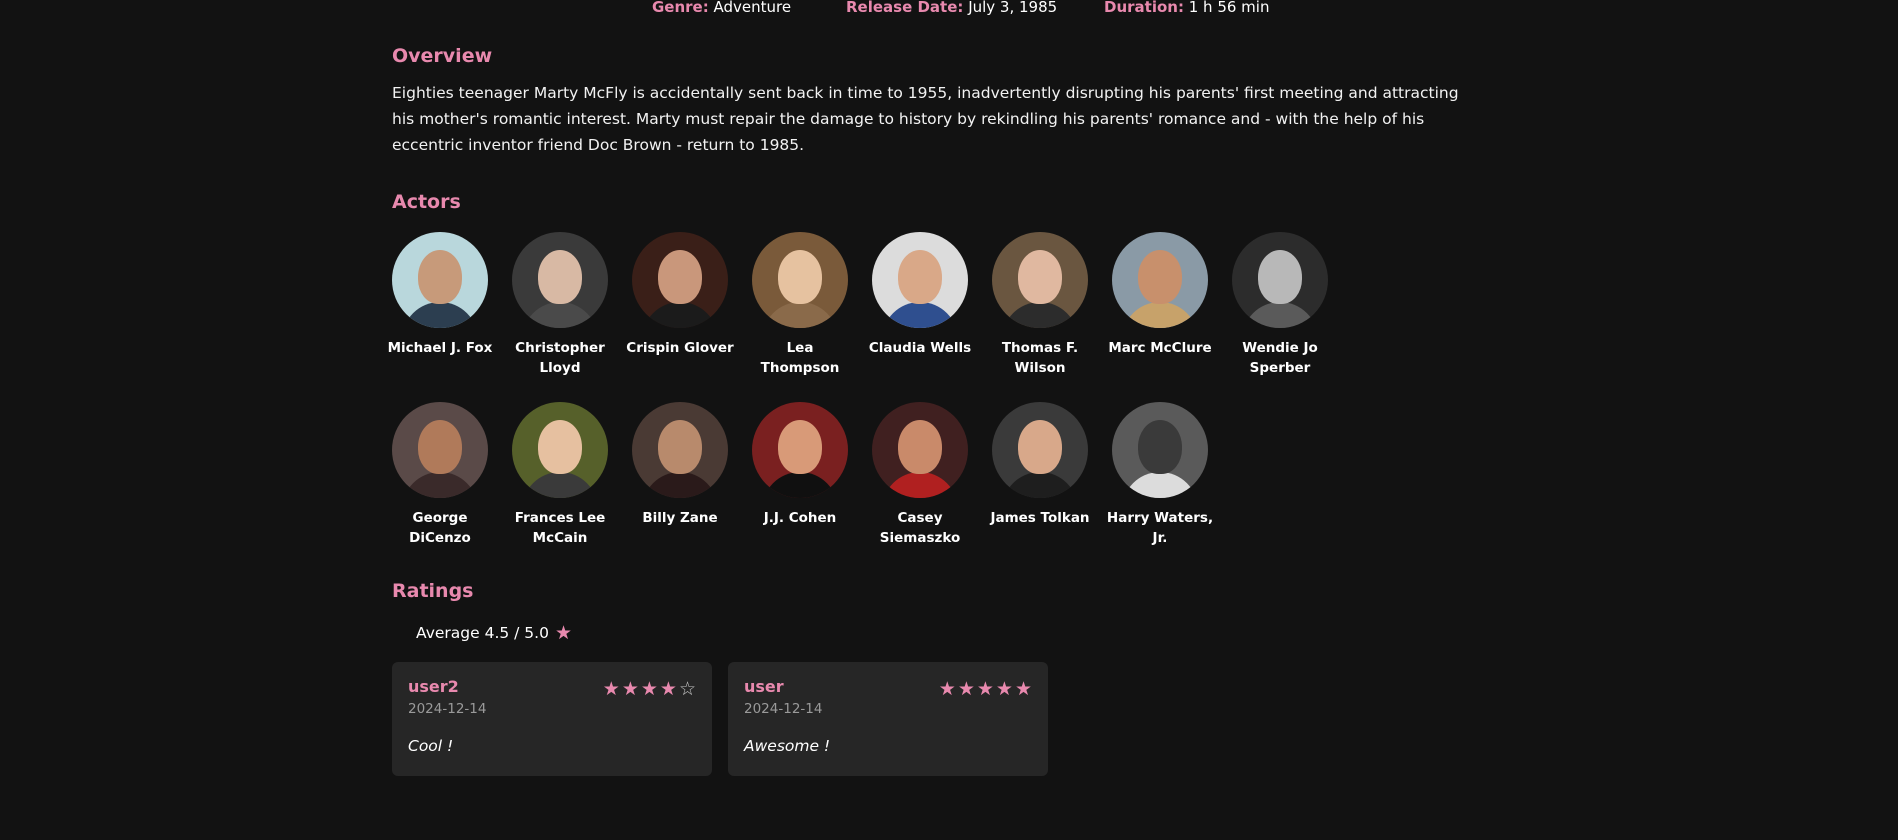  I want to click on actor-card: Casey Siemaszko, so click(920, 475).